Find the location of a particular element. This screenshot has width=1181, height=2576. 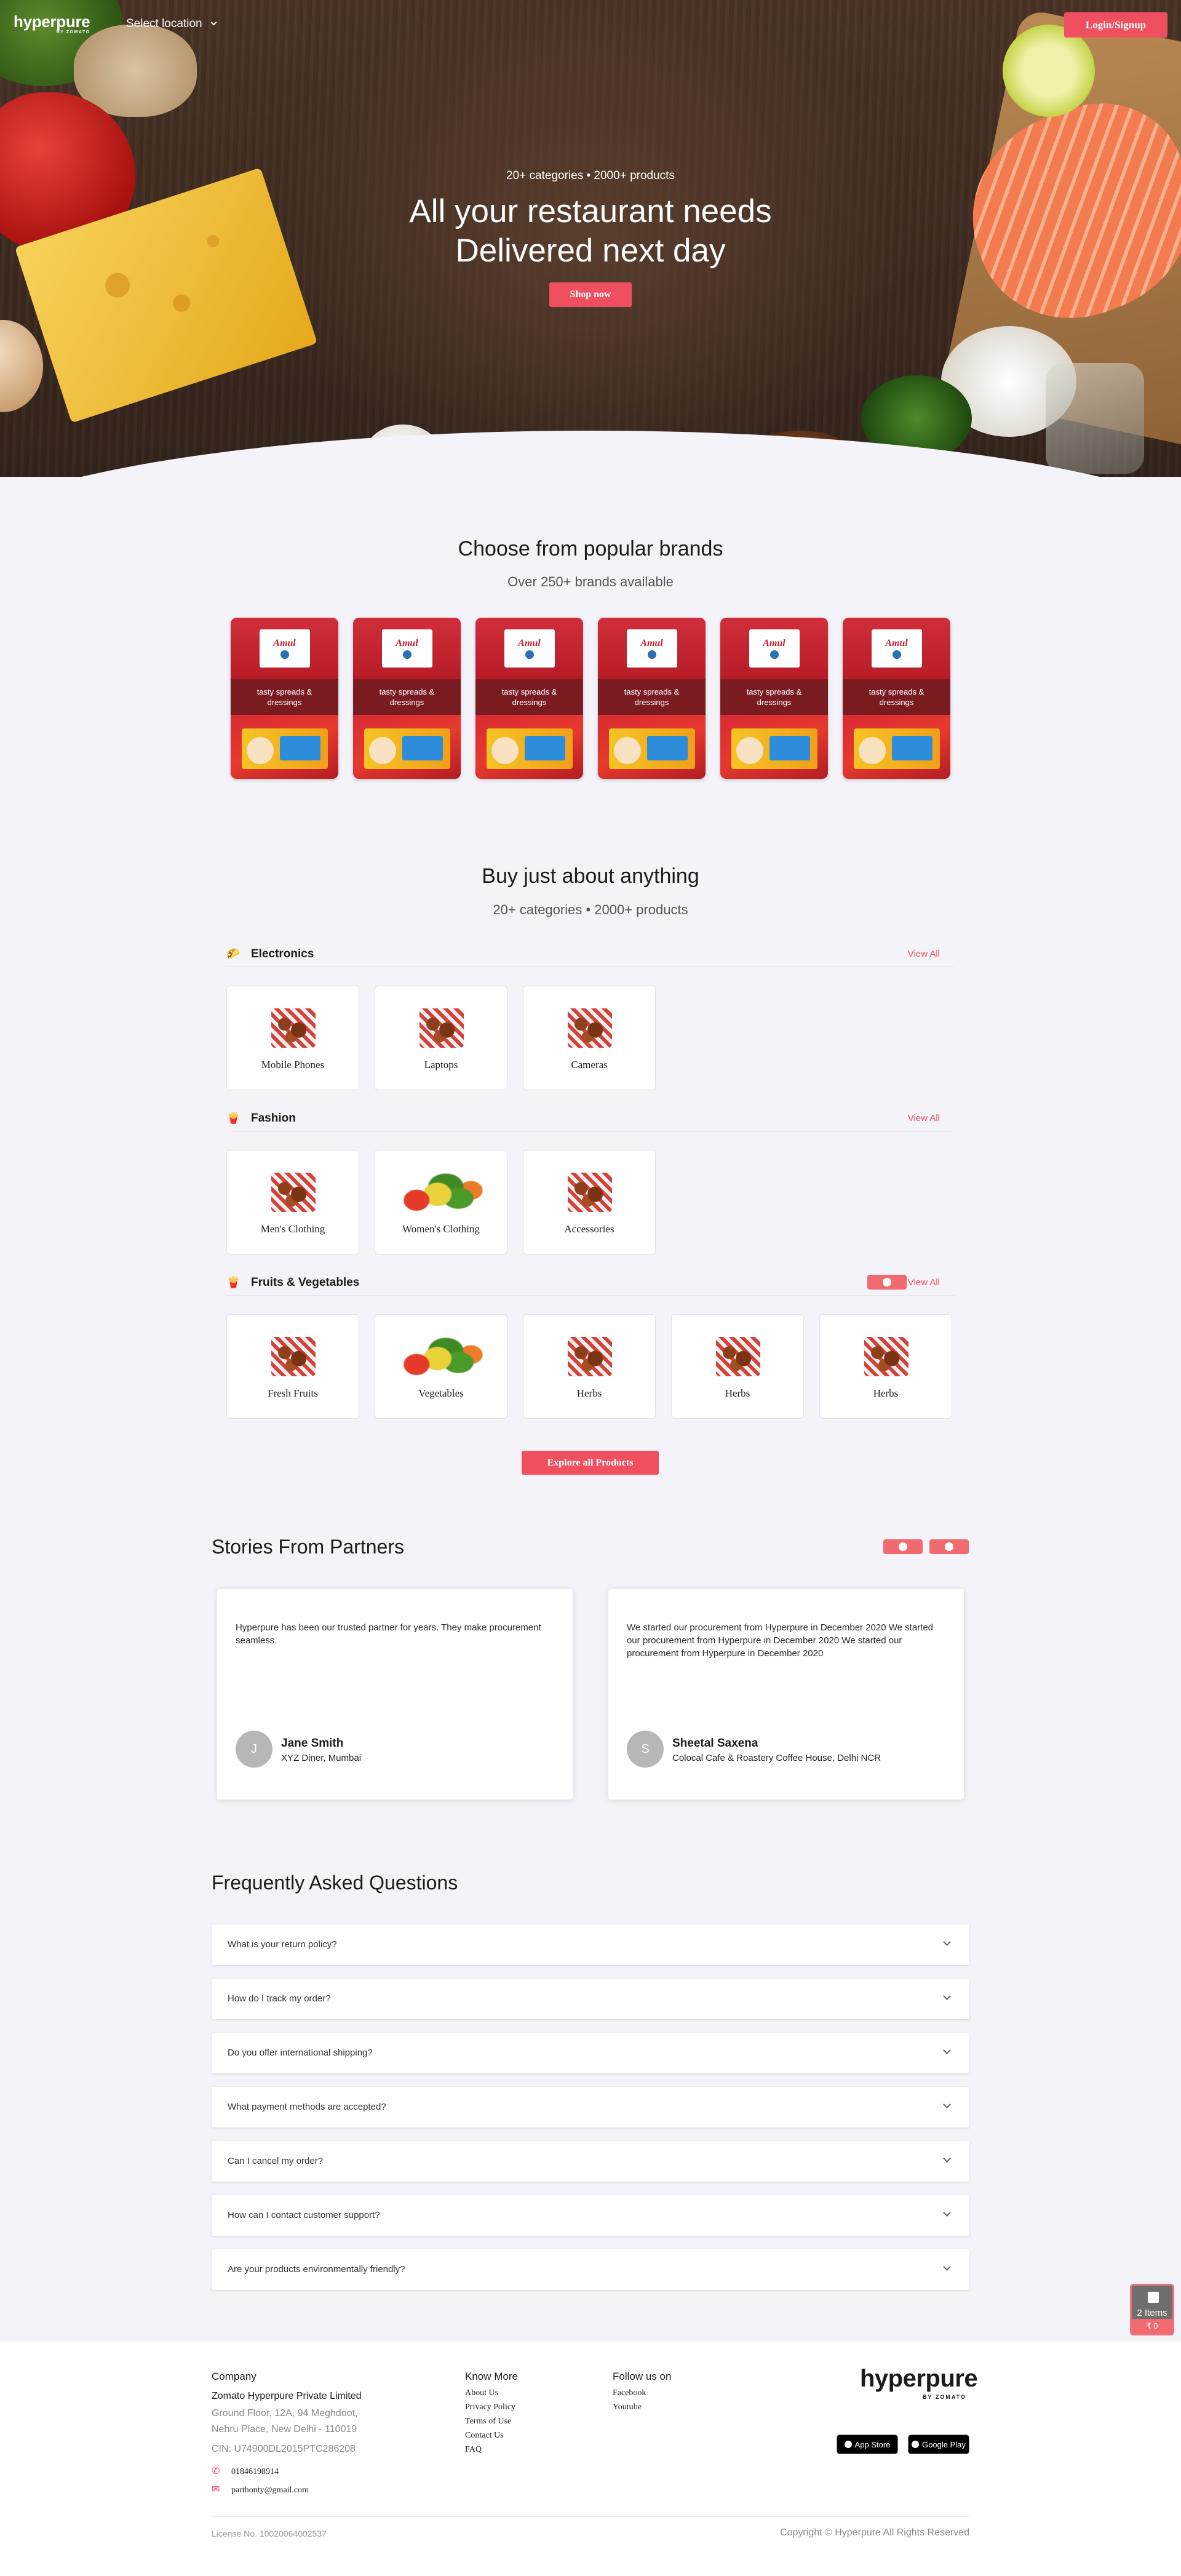

faq-question: How do I track my order? is located at coordinates (279, 1998).